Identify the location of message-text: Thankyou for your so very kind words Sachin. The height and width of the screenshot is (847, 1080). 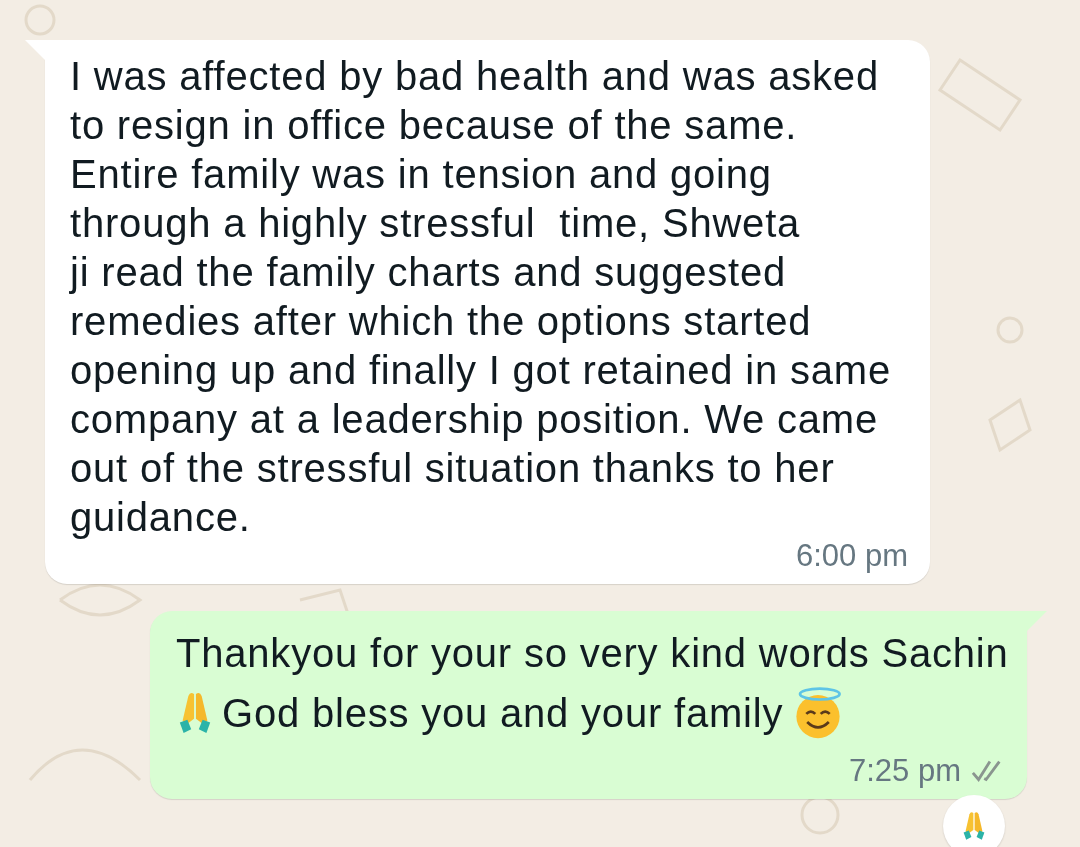
(592, 653).